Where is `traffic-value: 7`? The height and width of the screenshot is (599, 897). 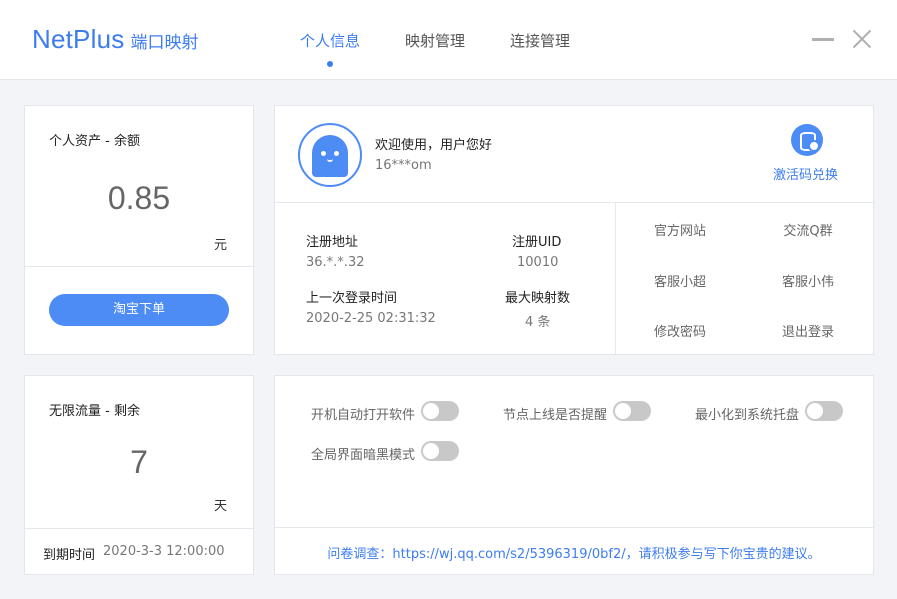
traffic-value: 7 is located at coordinates (139, 462).